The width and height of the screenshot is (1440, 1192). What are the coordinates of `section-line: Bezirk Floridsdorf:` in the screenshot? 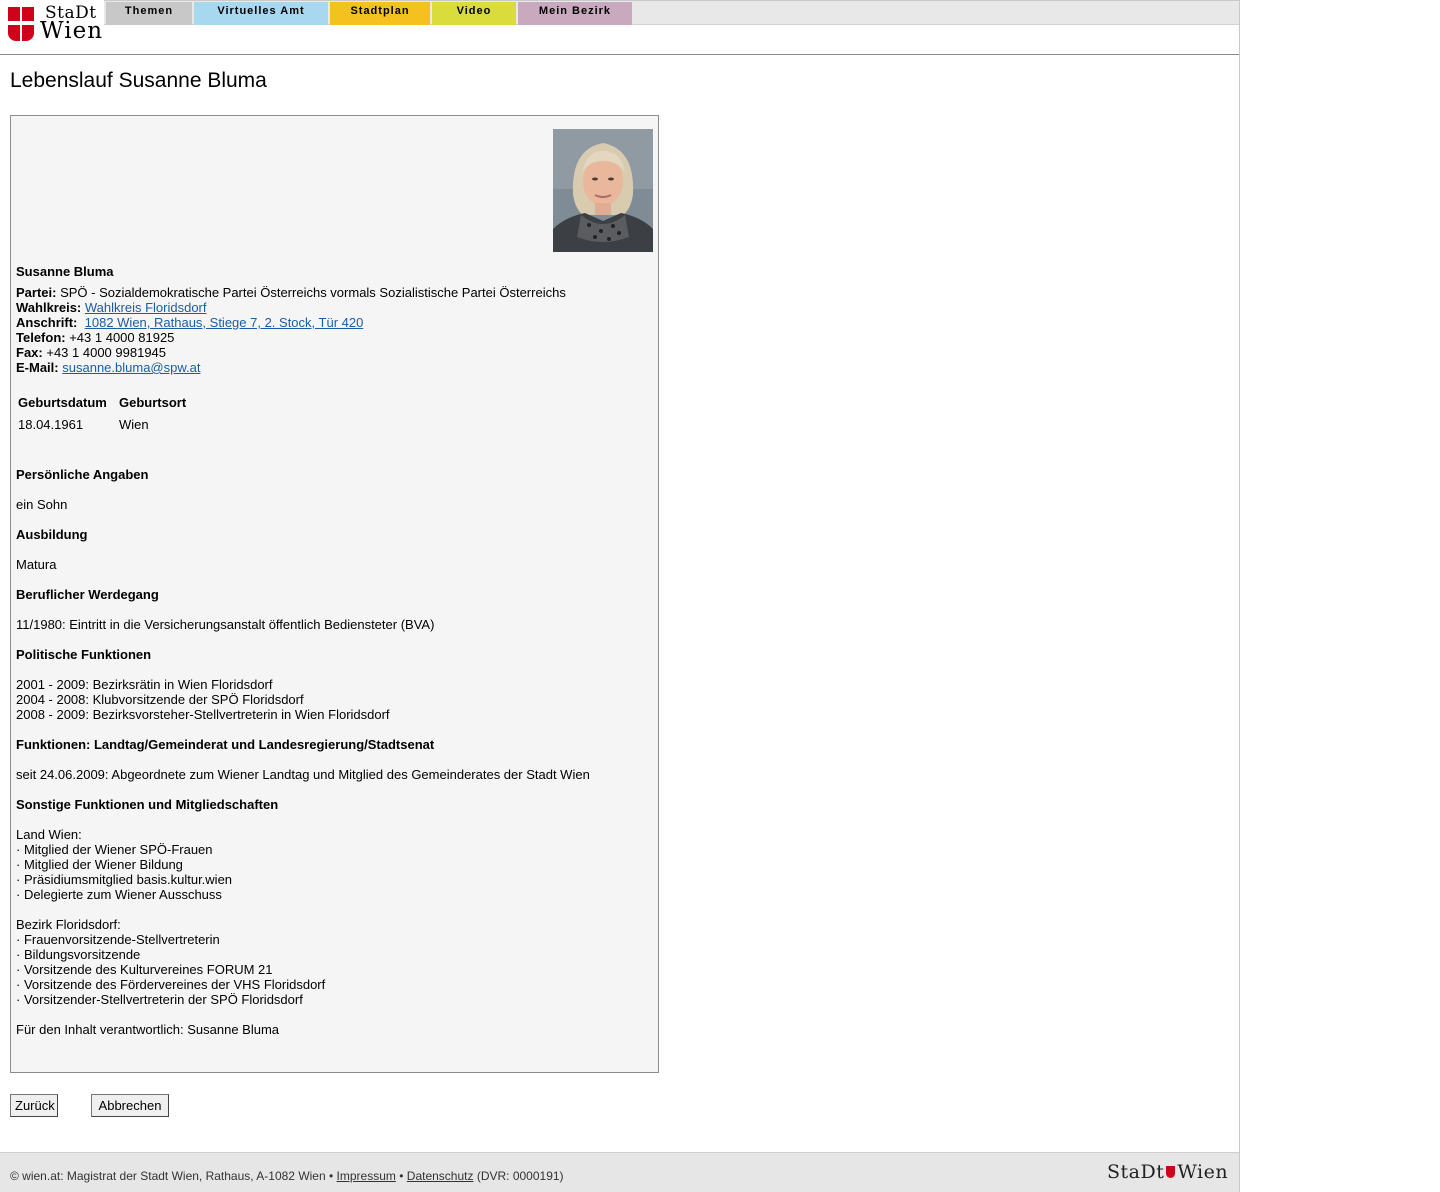 It's located at (68, 924).